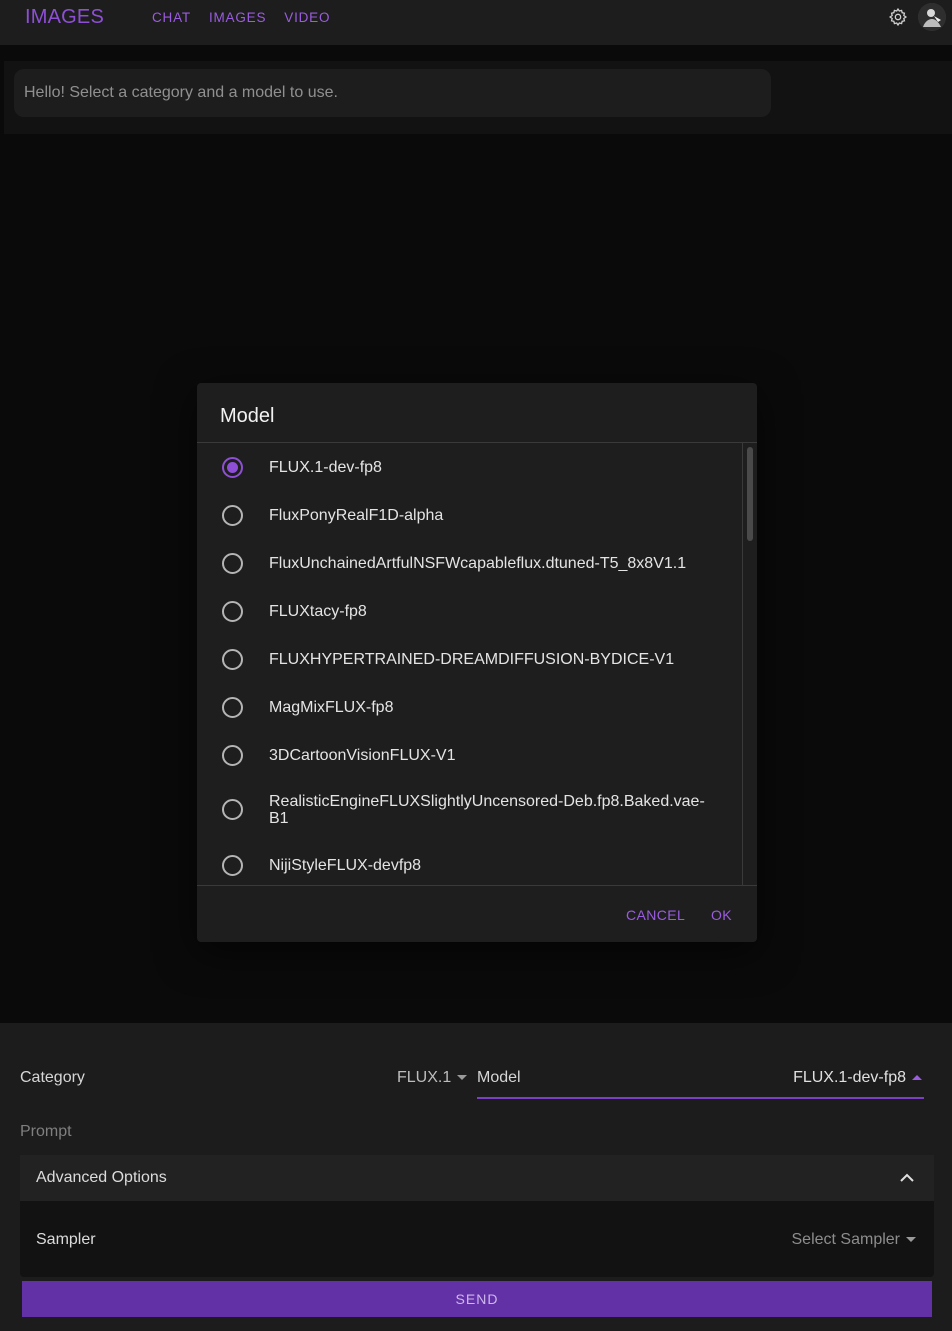  What do you see at coordinates (854, 1240) in the screenshot?
I see `sampler-select: Select Sampler` at bounding box center [854, 1240].